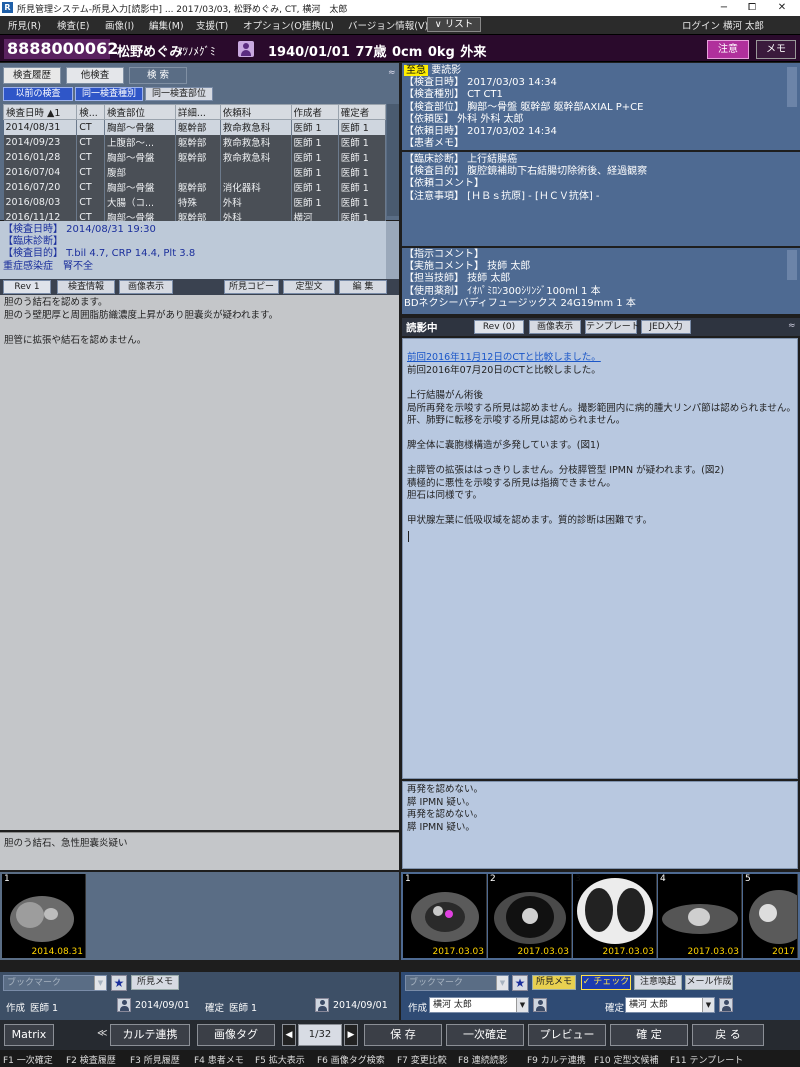  Describe the element at coordinates (318, 25) in the screenshot. I see `menu-item-link: 連携(L)` at that location.